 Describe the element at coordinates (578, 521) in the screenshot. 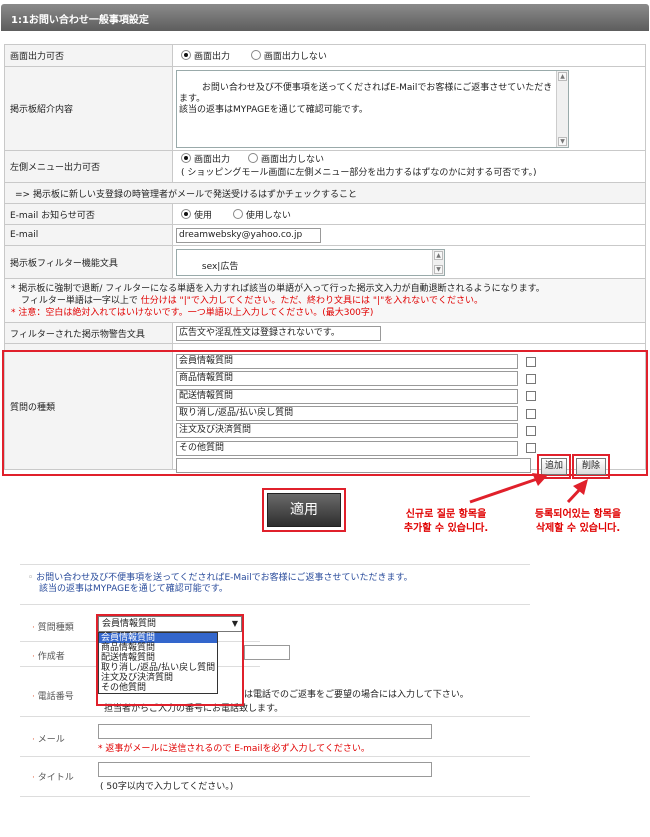

I see `delete-annotation: 등록되어있는 항목을 삭제할 수 있습니다.` at that location.